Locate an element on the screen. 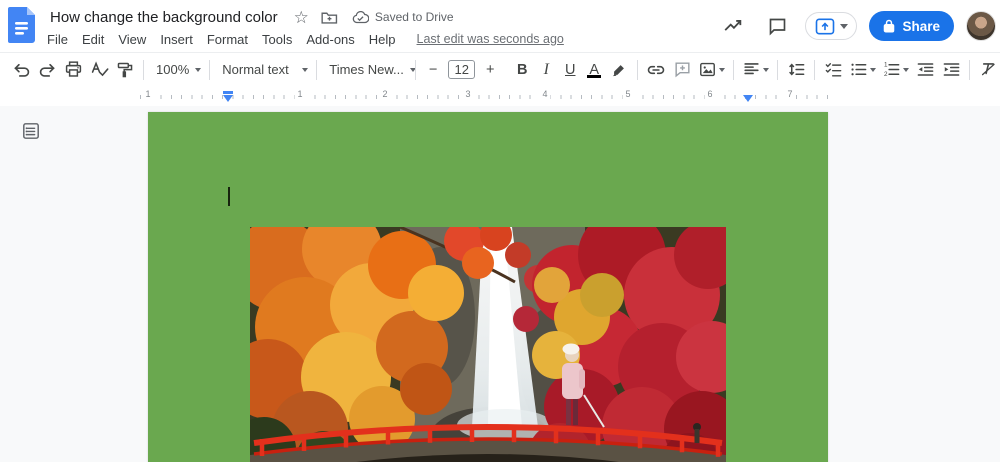 This screenshot has width=1000, height=462. present-dropdown-caret is located at coordinates (844, 26).